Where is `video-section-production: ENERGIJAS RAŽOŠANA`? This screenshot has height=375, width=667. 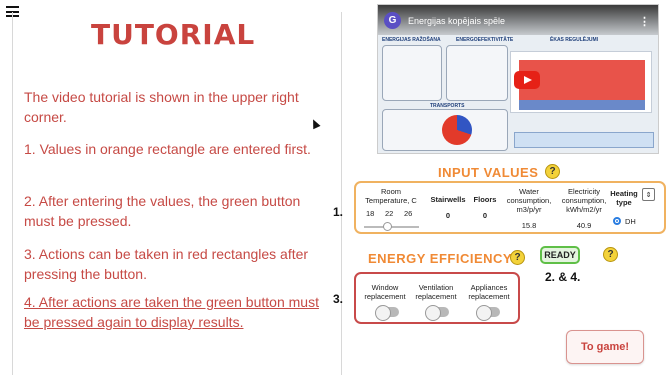
video-section-production: ENERGIJAS RAŽOŠANA is located at coordinates (411, 40).